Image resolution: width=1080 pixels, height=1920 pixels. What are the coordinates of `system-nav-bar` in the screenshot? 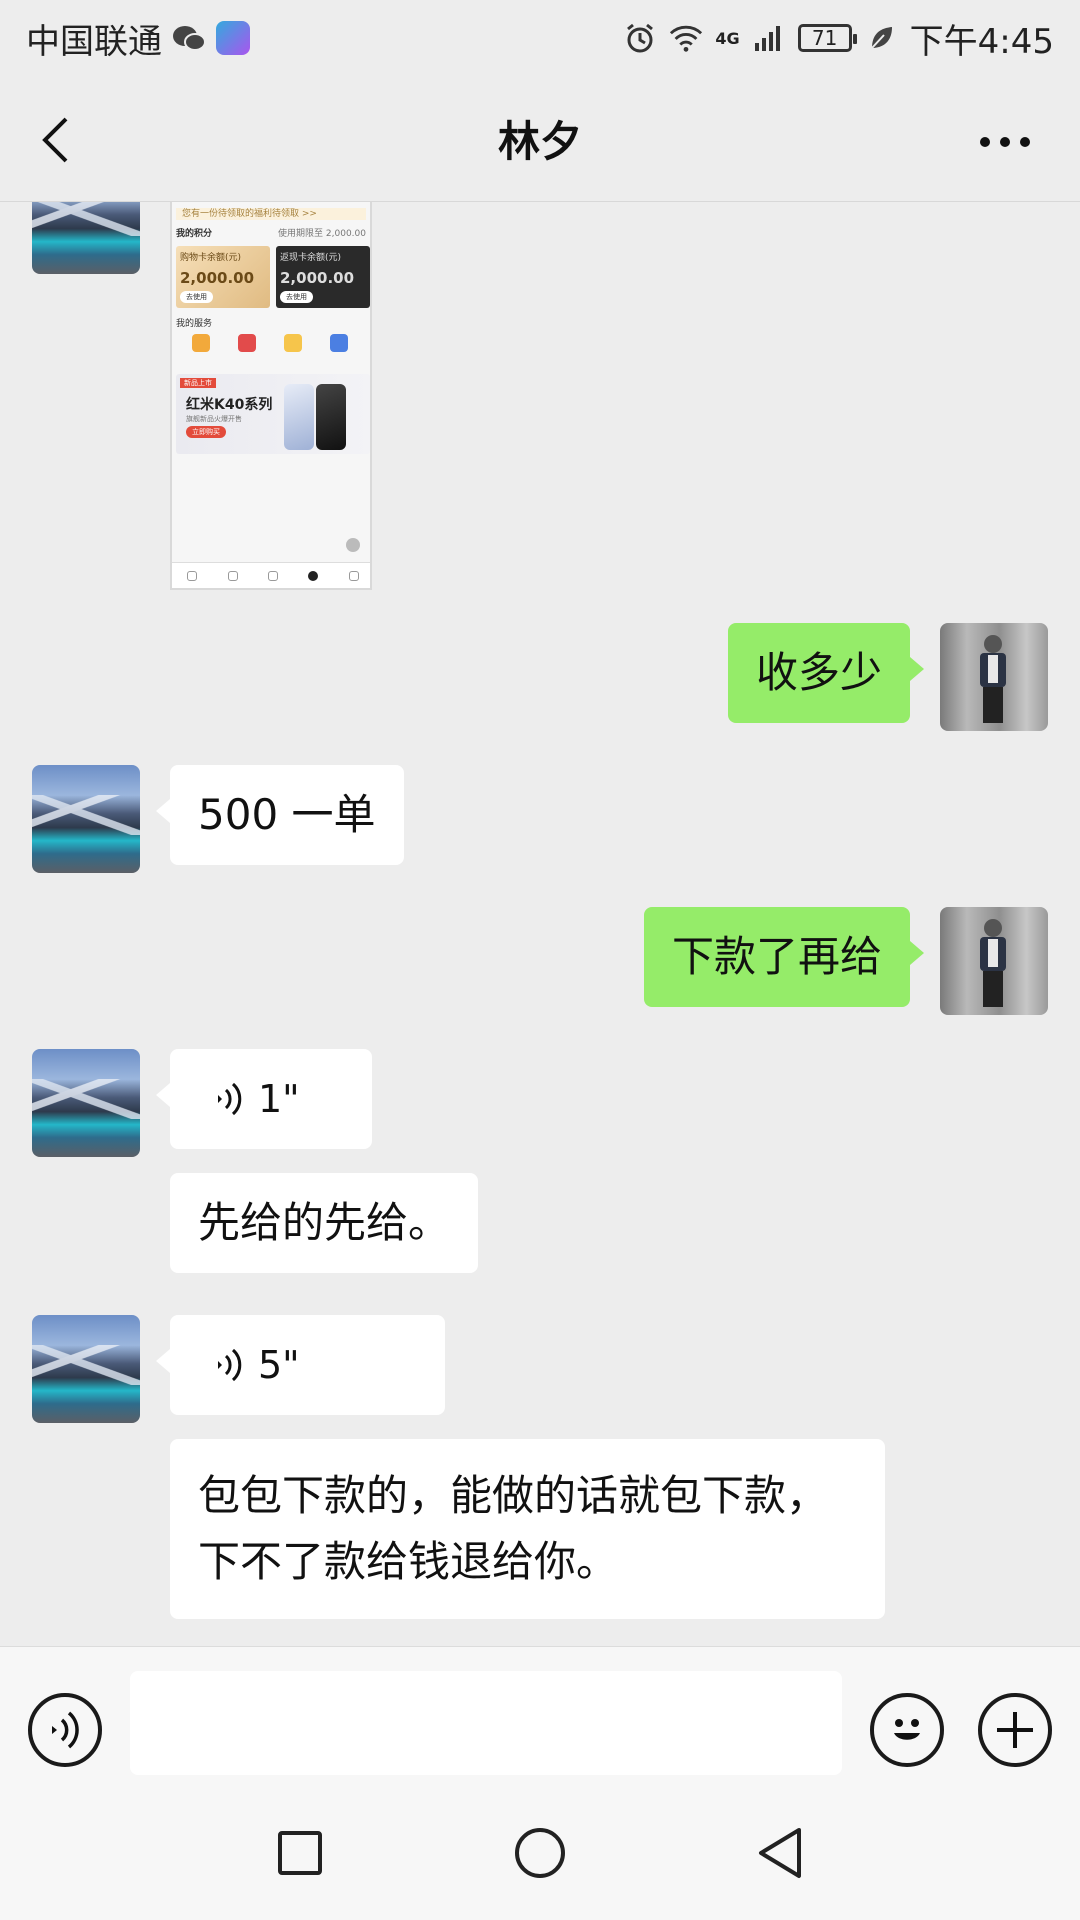 It's located at (540, 1849).